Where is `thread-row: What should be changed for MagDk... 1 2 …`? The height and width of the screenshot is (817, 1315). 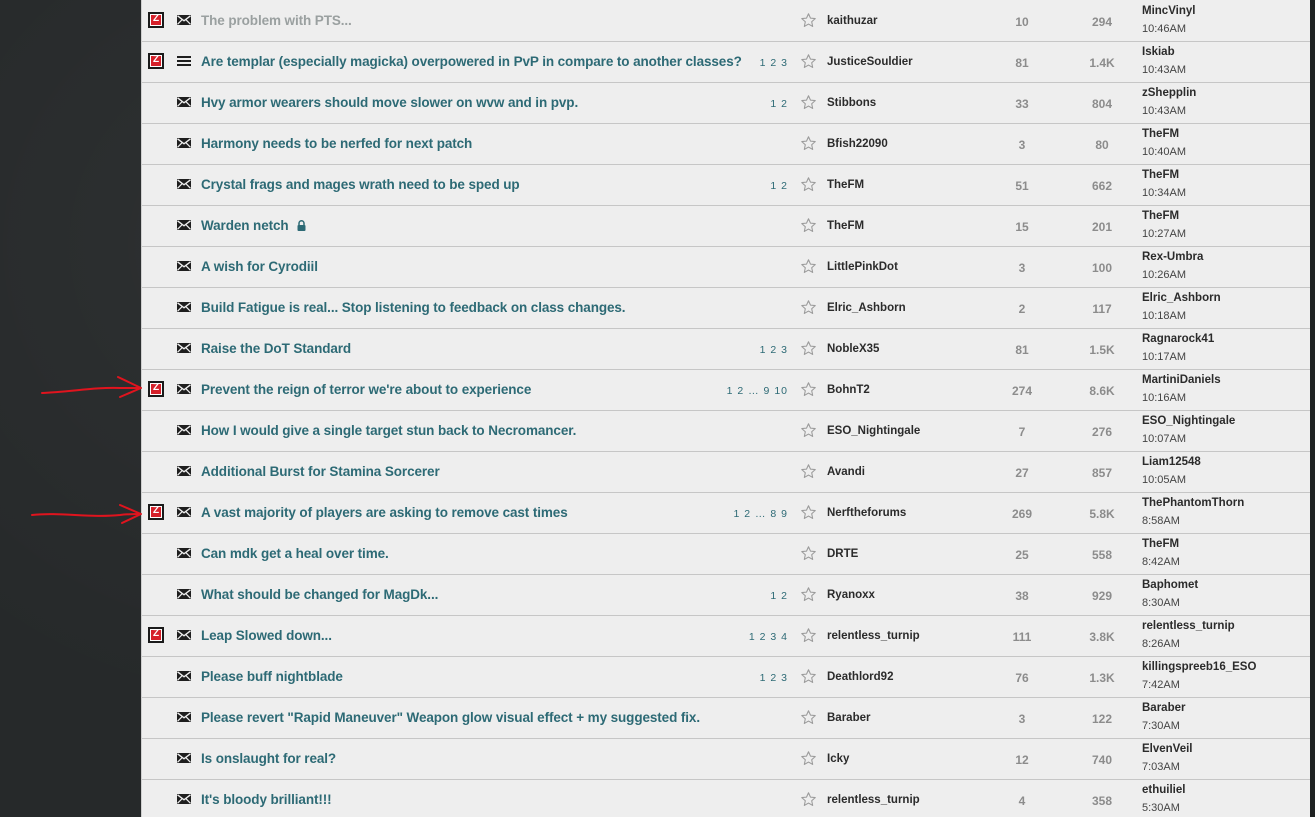
thread-row: What should be changed for MagDk... 1 2 … is located at coordinates (726, 595).